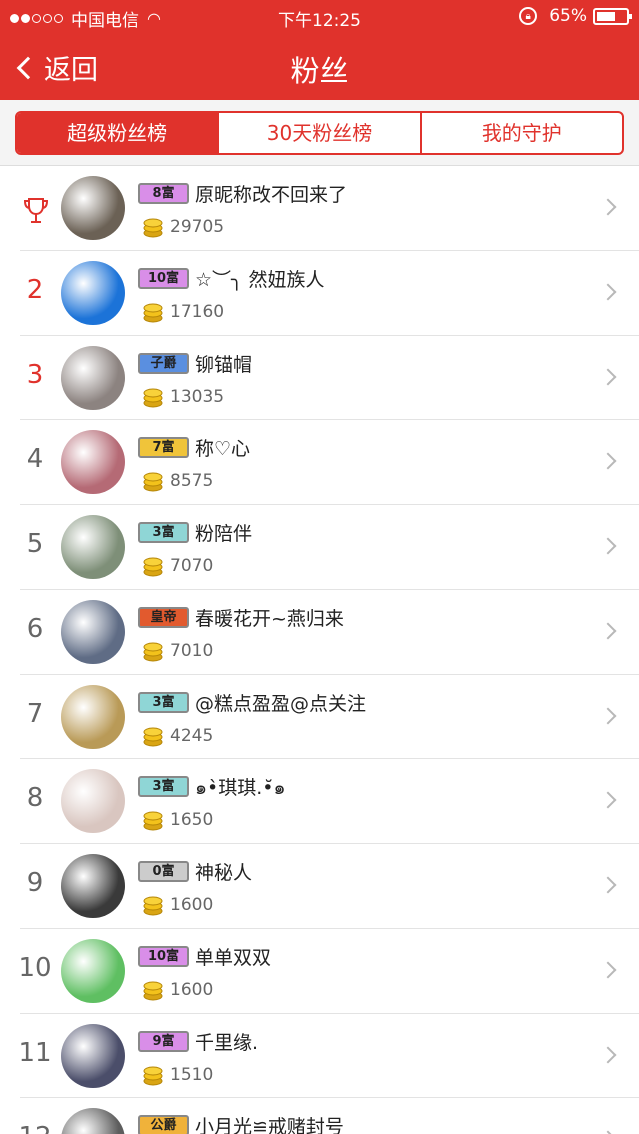  What do you see at coordinates (35, 459) in the screenshot?
I see `rank-number: 4` at bounding box center [35, 459].